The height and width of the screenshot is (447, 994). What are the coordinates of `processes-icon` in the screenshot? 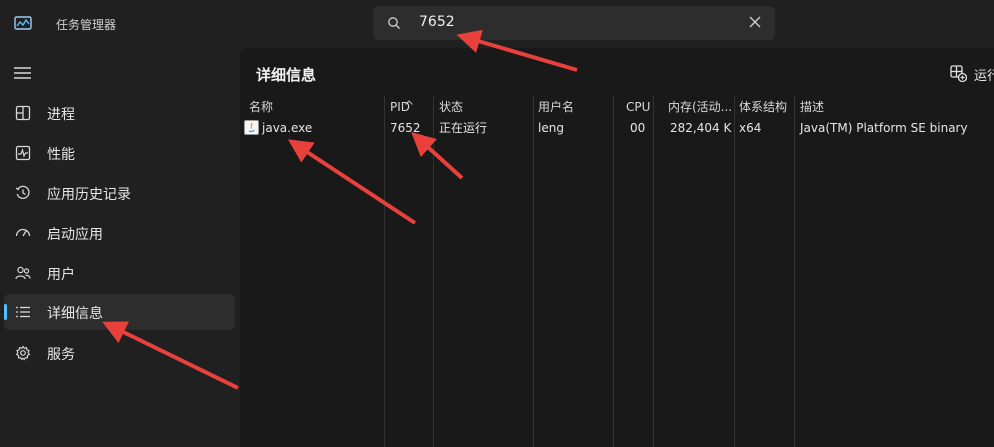 It's located at (23, 115).